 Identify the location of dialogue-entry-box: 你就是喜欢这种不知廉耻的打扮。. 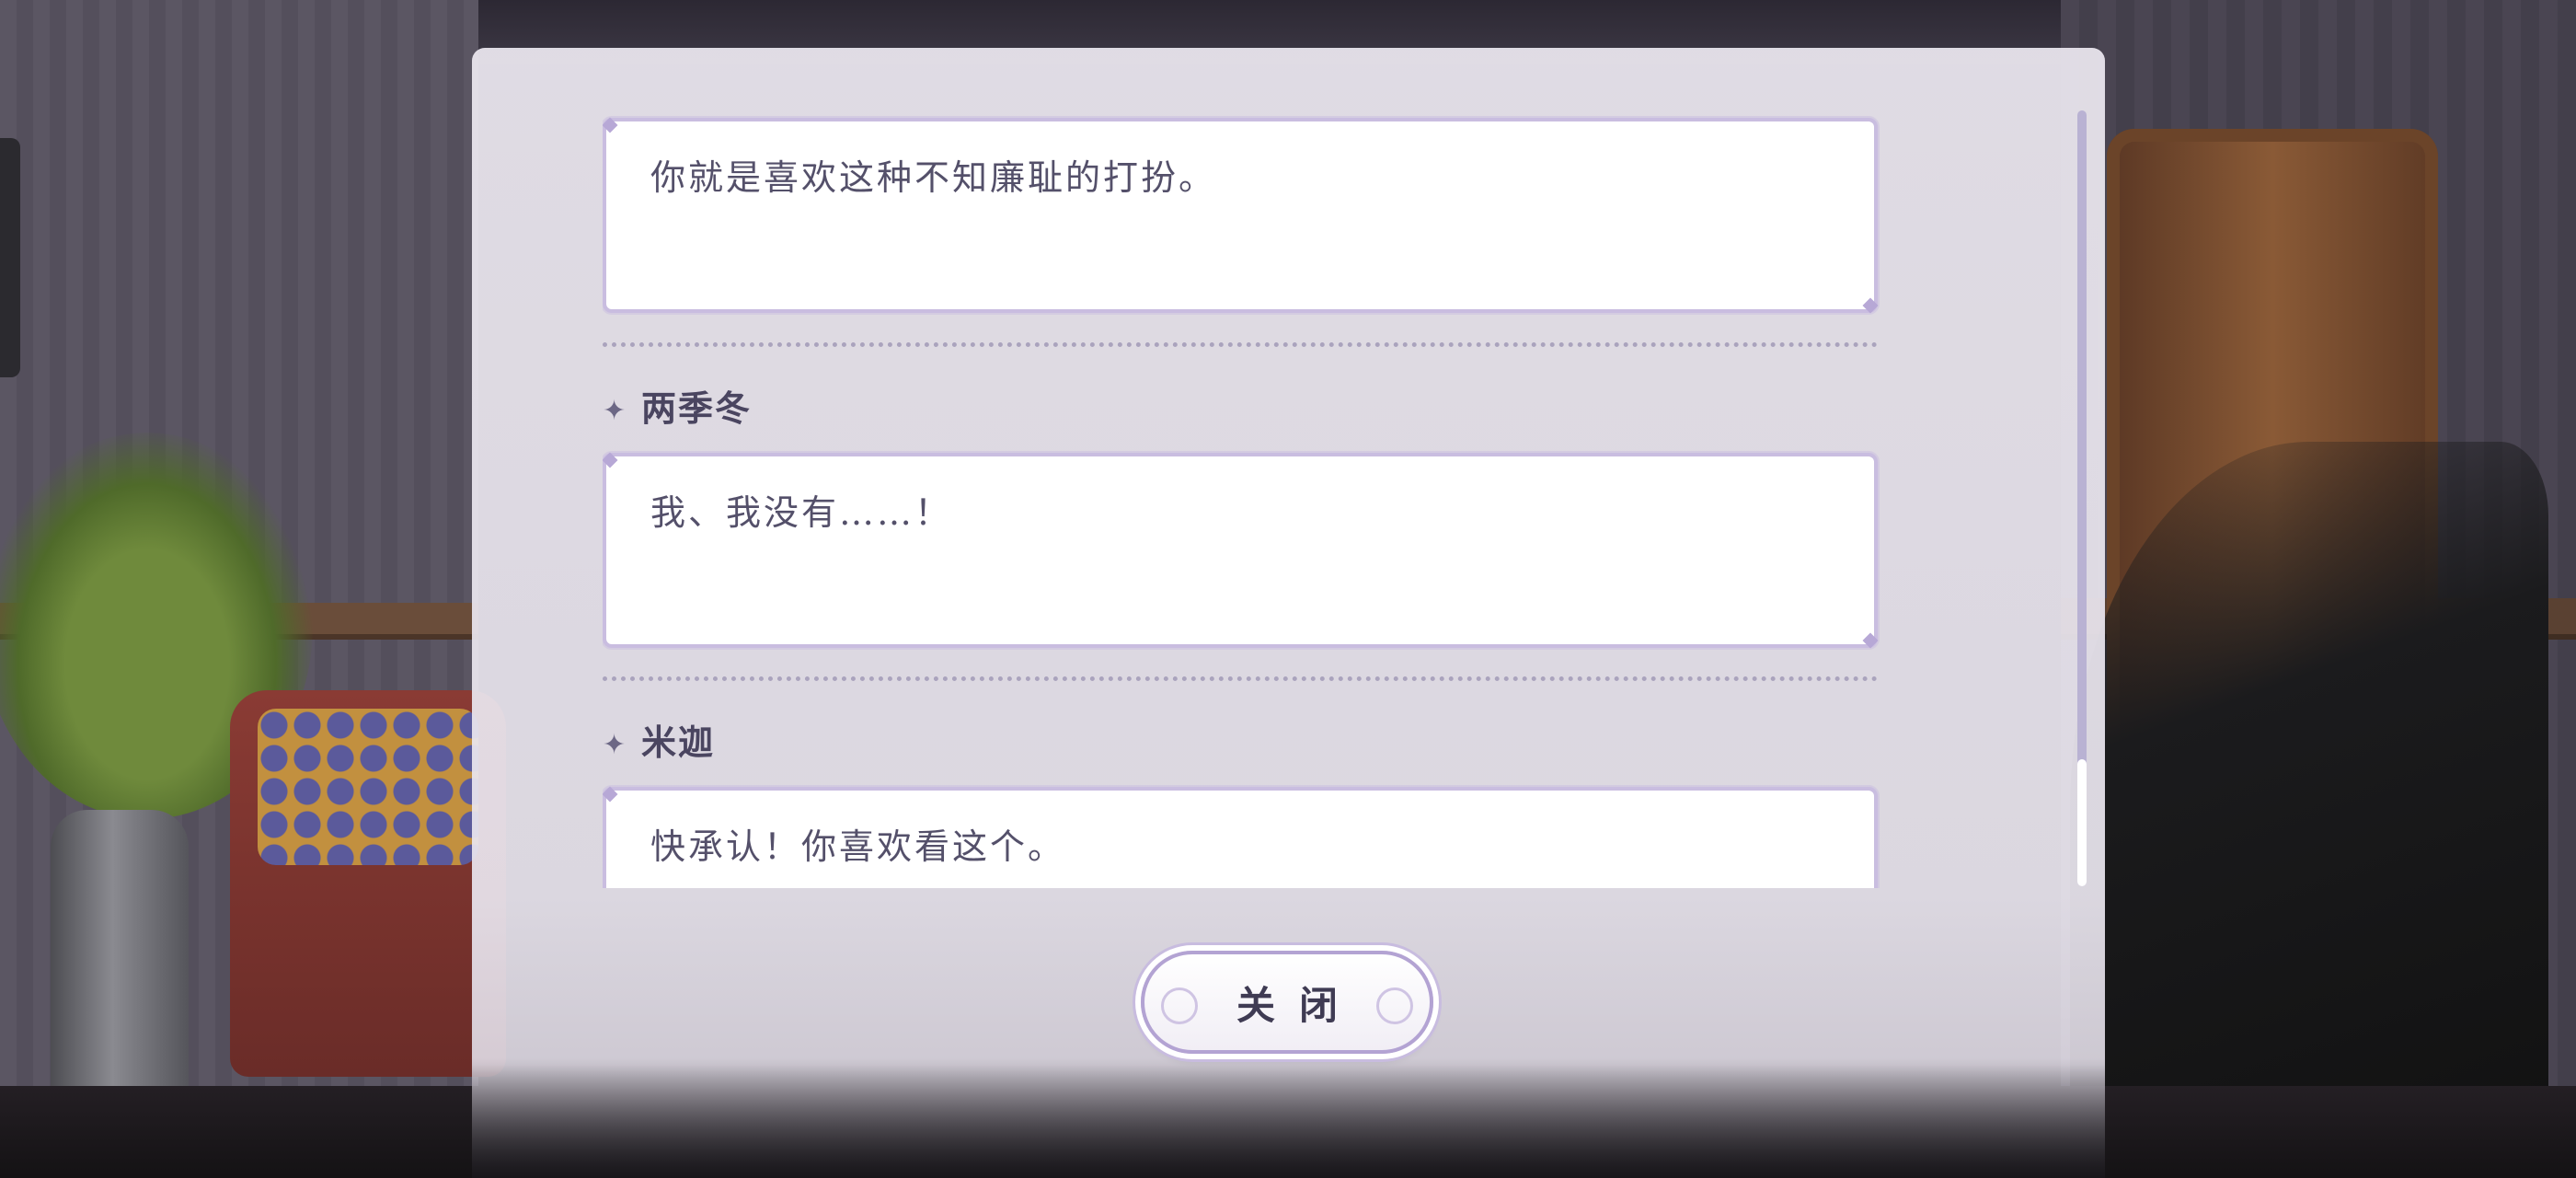
(1240, 215).